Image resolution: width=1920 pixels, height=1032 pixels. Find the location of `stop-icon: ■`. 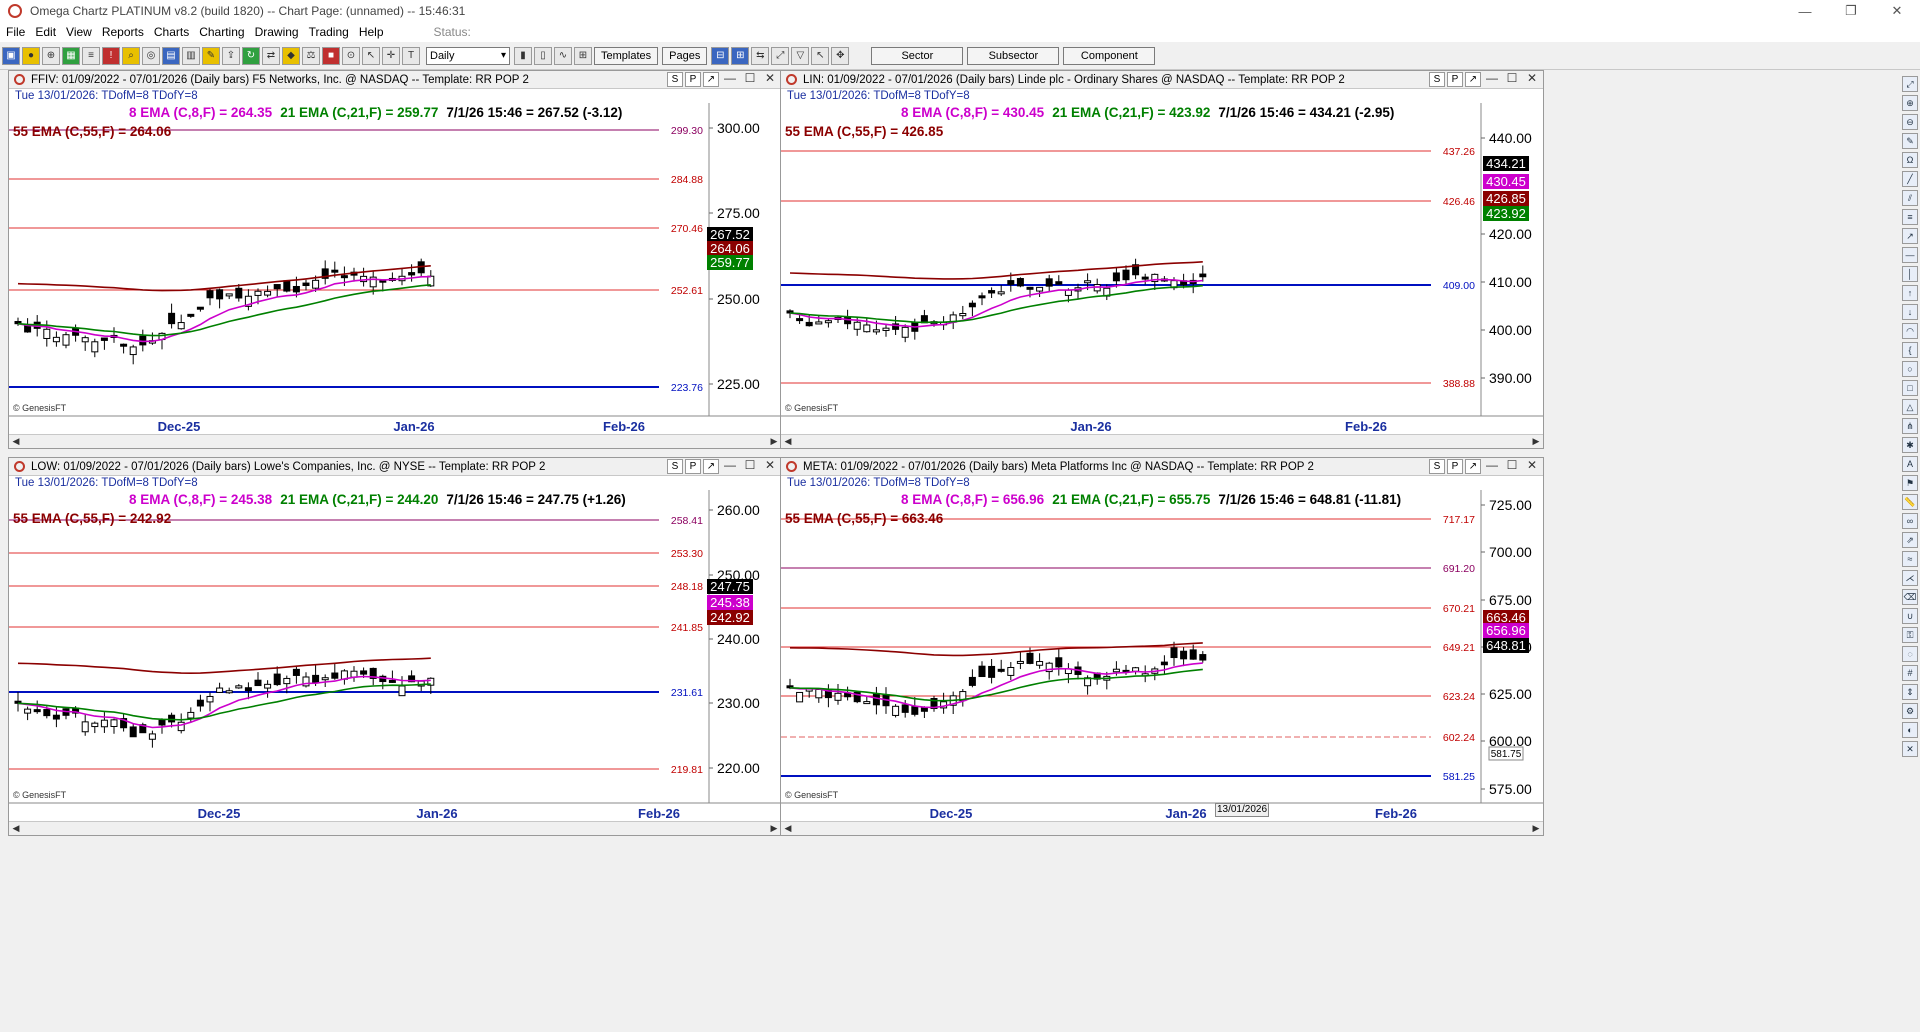

stop-icon: ■ is located at coordinates (331, 55).